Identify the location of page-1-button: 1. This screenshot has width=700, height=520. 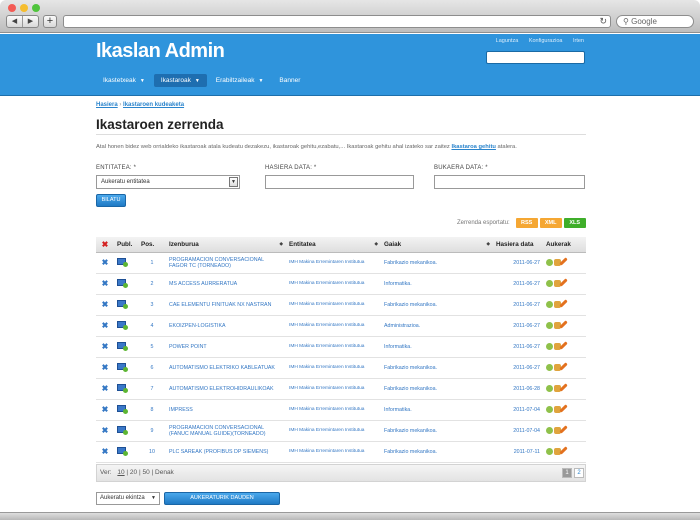
(567, 473).